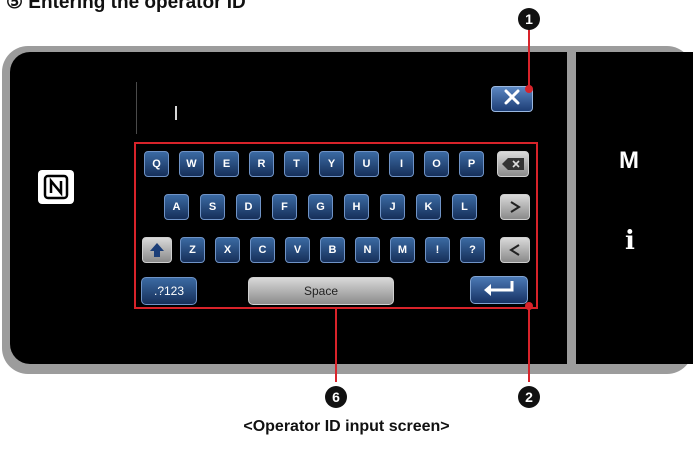 This screenshot has width=693, height=456. What do you see at coordinates (176, 113) in the screenshot?
I see `text-cursor` at bounding box center [176, 113].